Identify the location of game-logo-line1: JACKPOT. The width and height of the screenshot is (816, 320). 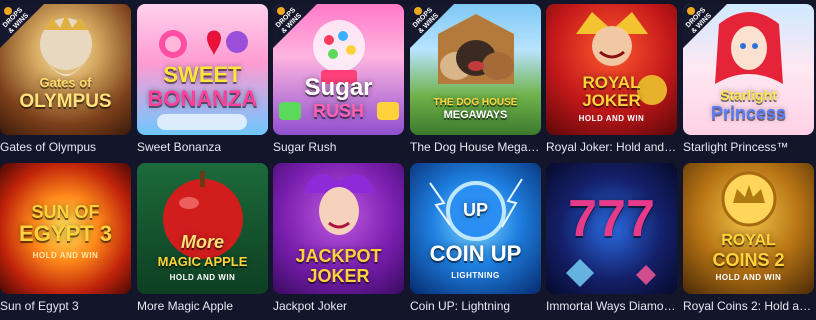
(338, 256).